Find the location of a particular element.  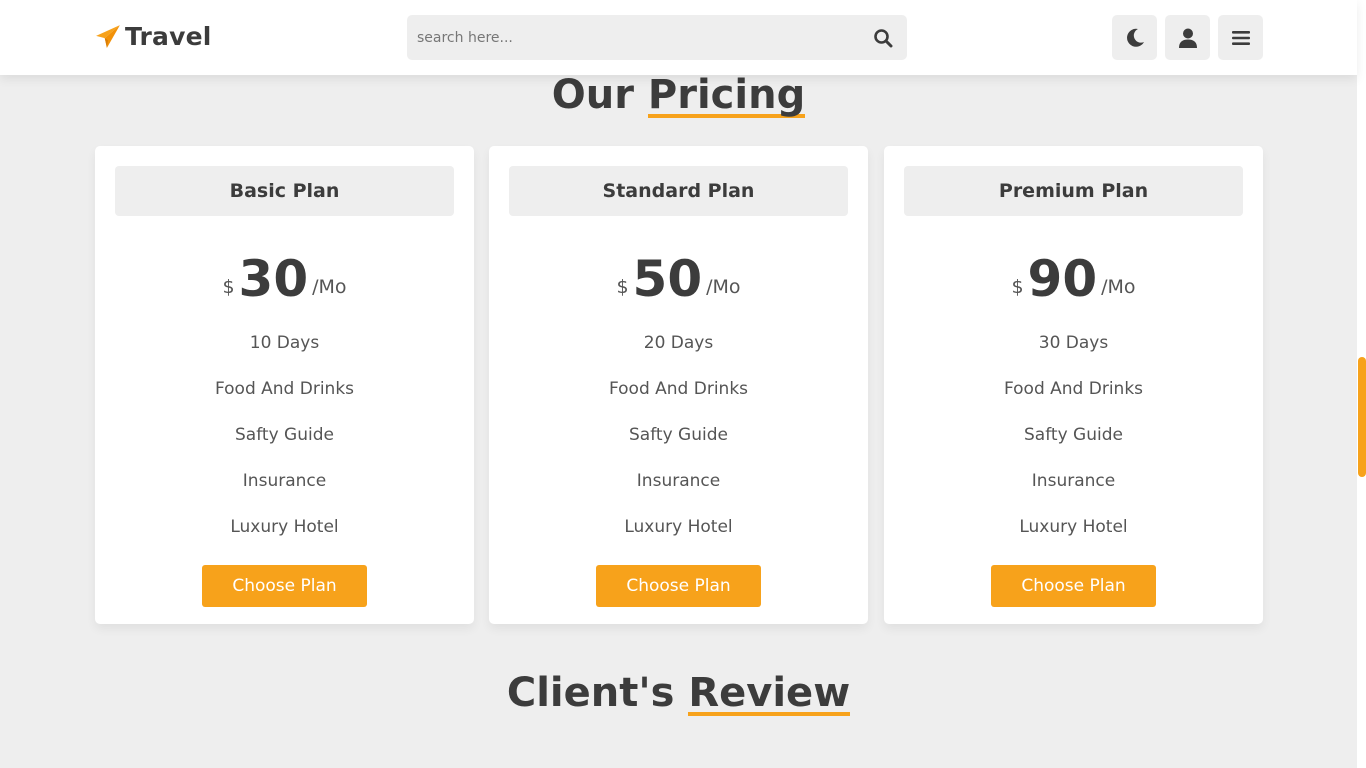

plan-price: $ 30 /Mo is located at coordinates (284, 274).